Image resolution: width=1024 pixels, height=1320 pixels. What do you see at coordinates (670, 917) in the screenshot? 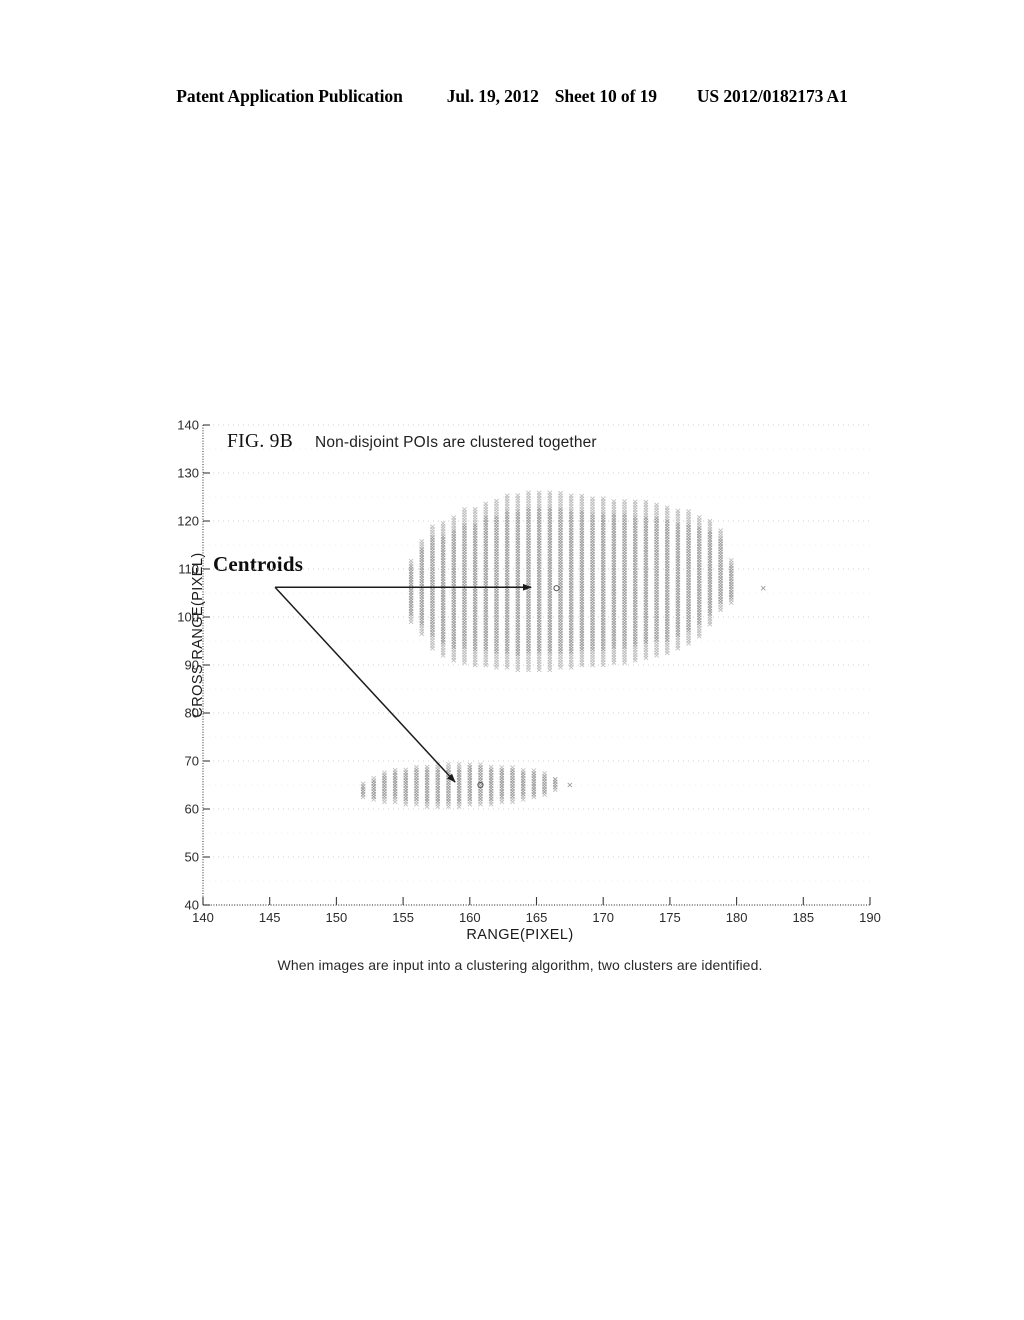
I see `x-tick-label: 175` at bounding box center [670, 917].